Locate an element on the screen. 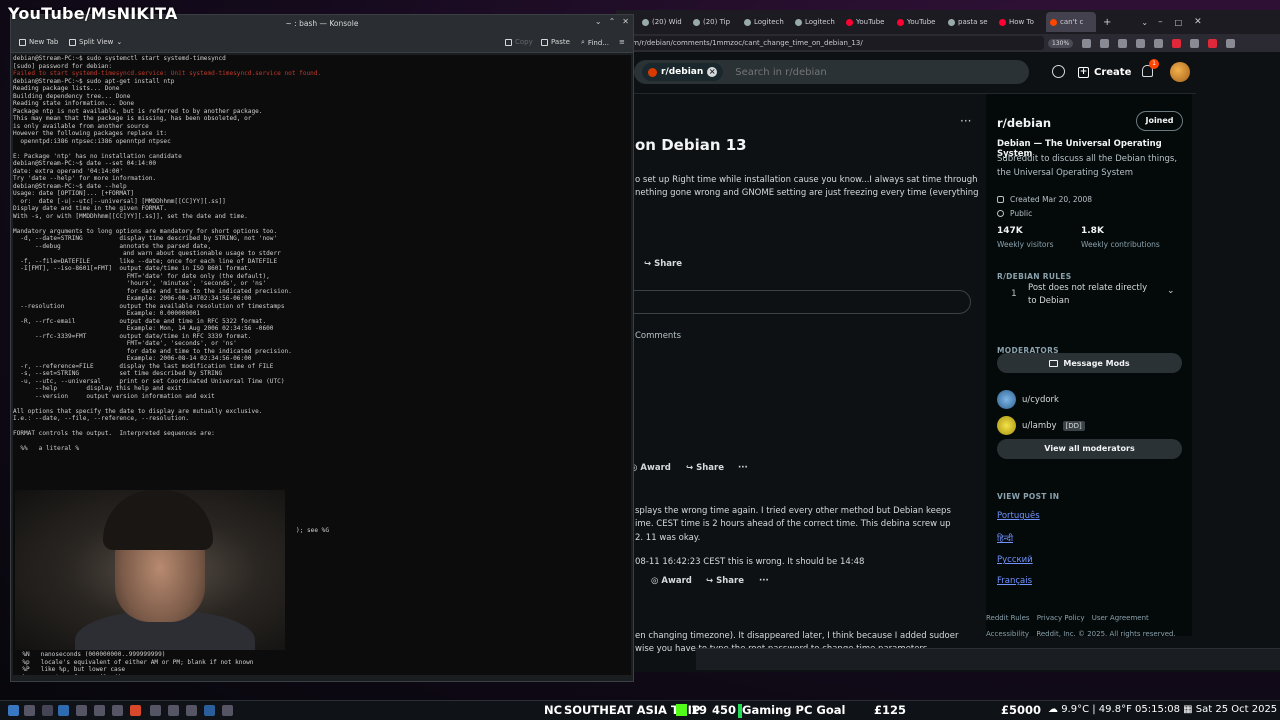 This screenshot has height=720, width=1280. desktop-icon is located at coordinates (29, 710).